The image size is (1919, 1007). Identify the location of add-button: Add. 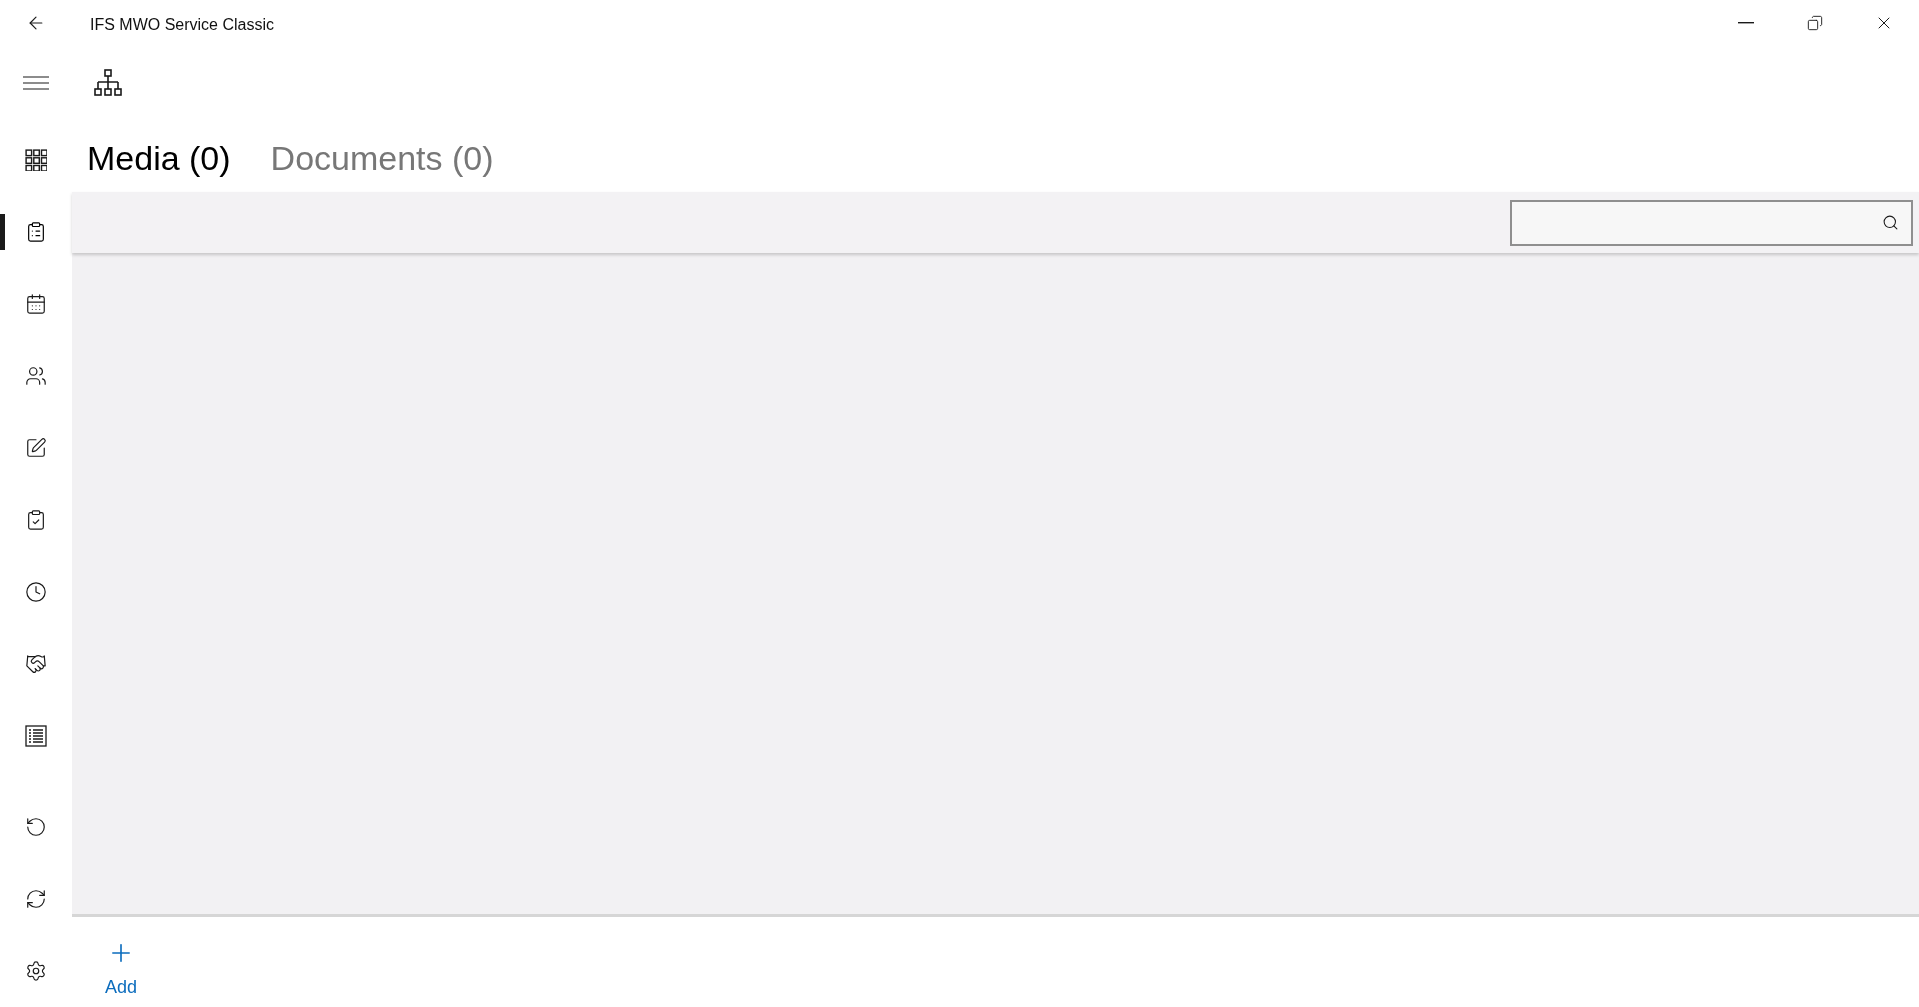
(121, 968).